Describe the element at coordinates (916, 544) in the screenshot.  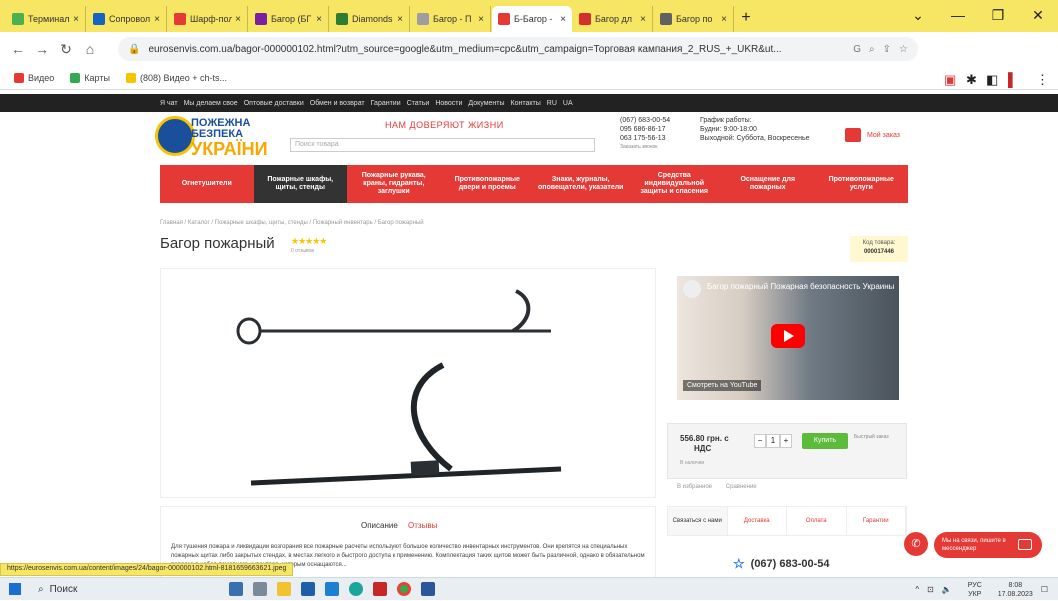
I see `callback-button: ✆` at that location.